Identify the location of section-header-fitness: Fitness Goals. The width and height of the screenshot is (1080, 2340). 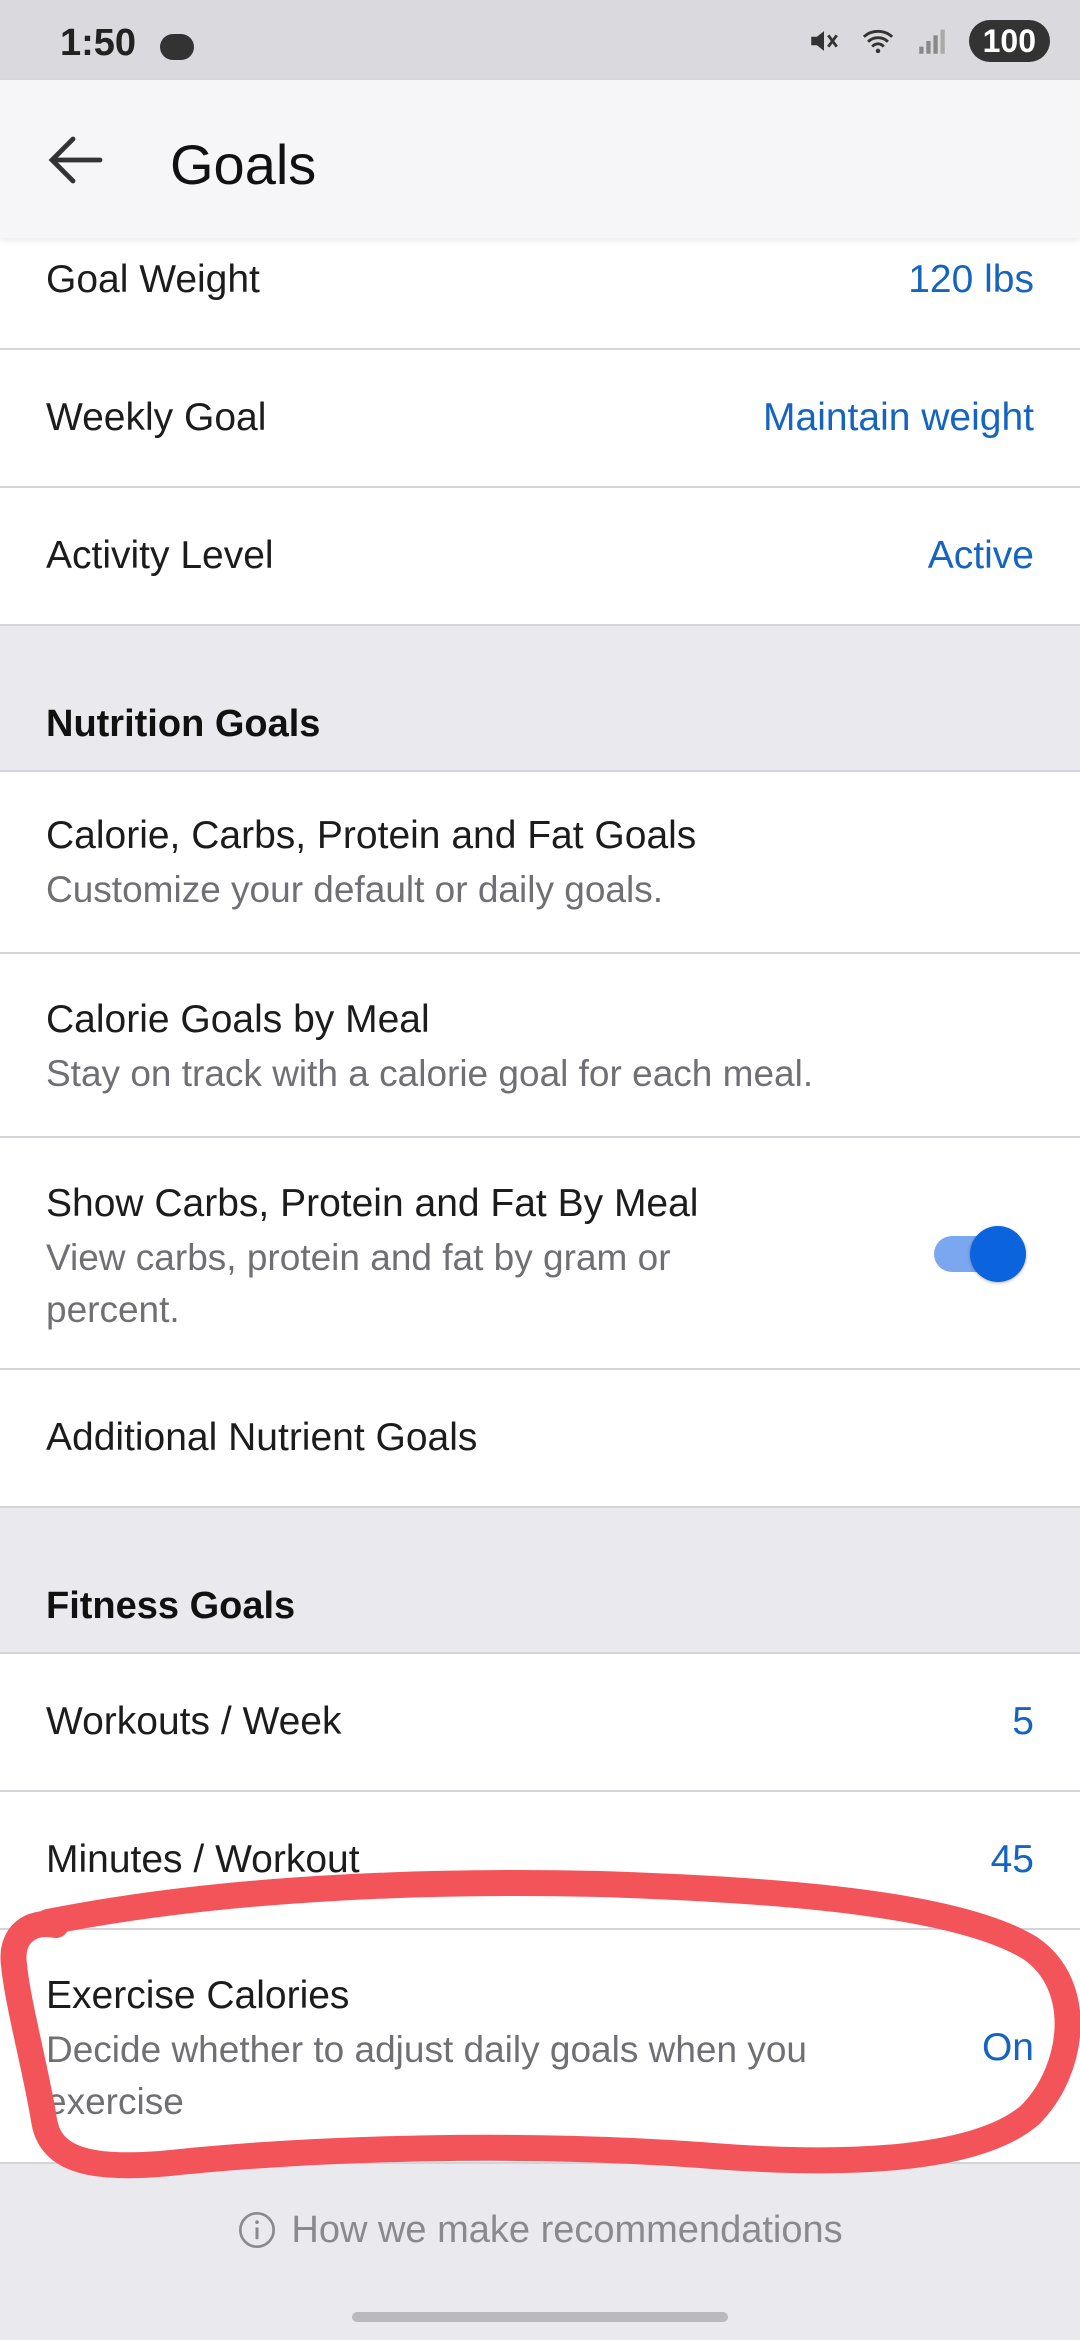
(540, 1581).